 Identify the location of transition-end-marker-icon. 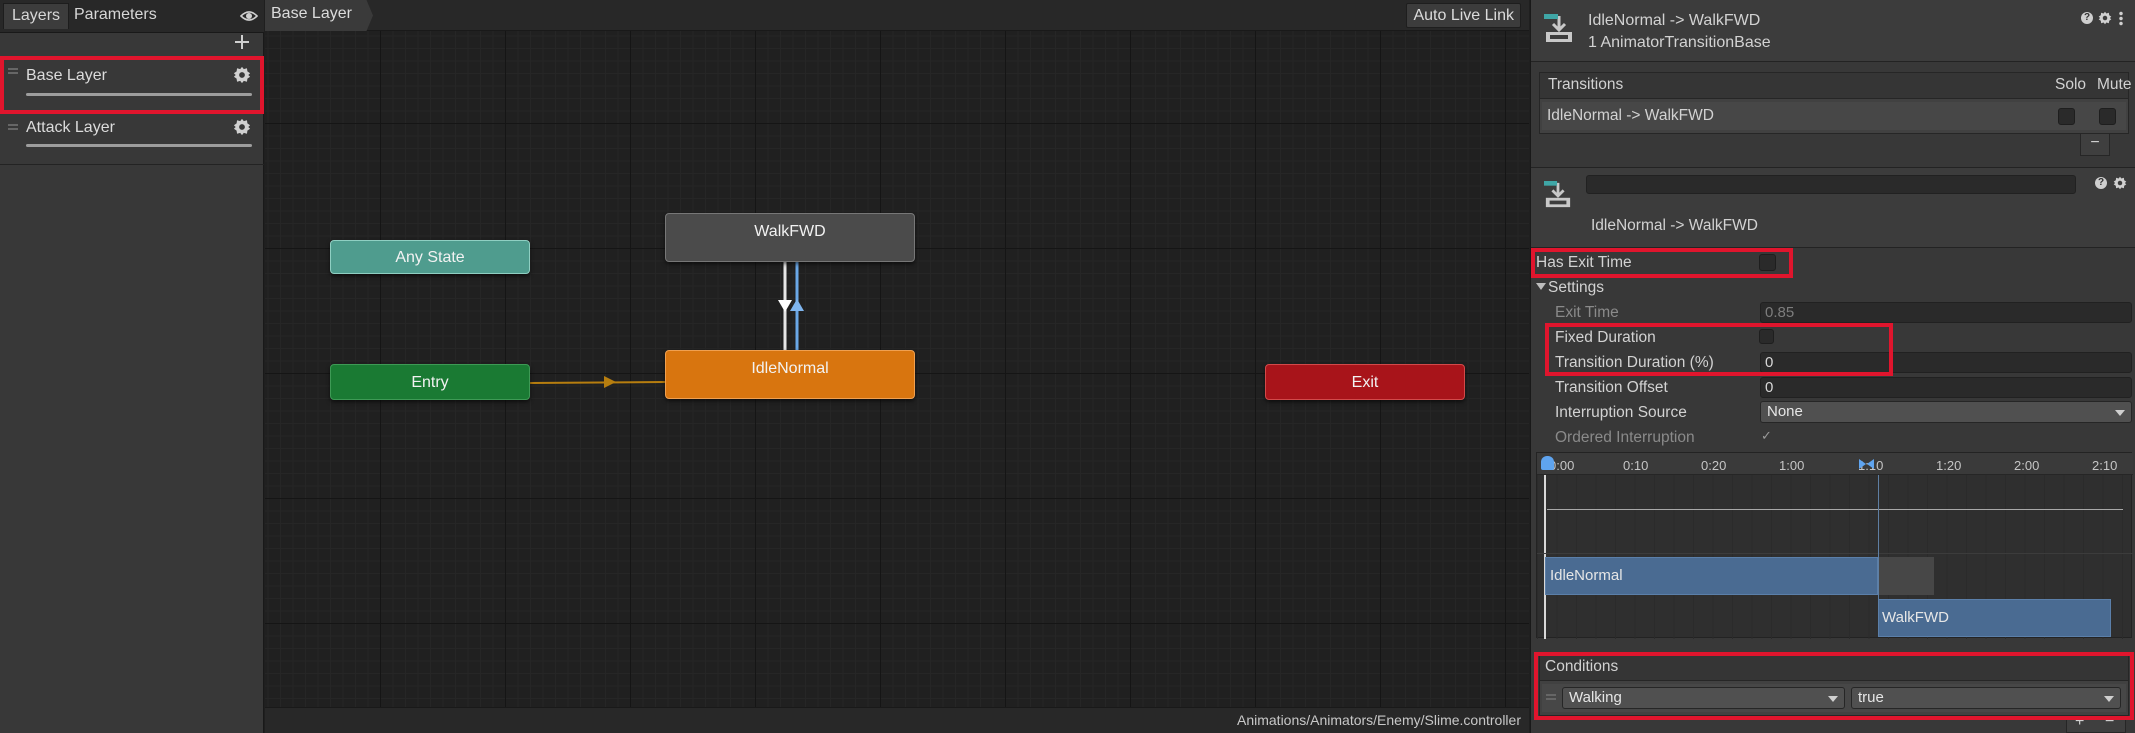
(1870, 464).